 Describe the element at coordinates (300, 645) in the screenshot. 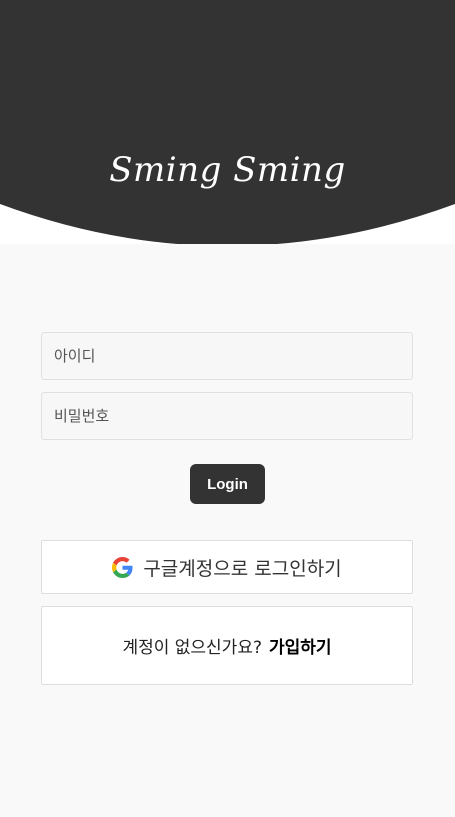

I see `signup-link: 가입하기` at that location.